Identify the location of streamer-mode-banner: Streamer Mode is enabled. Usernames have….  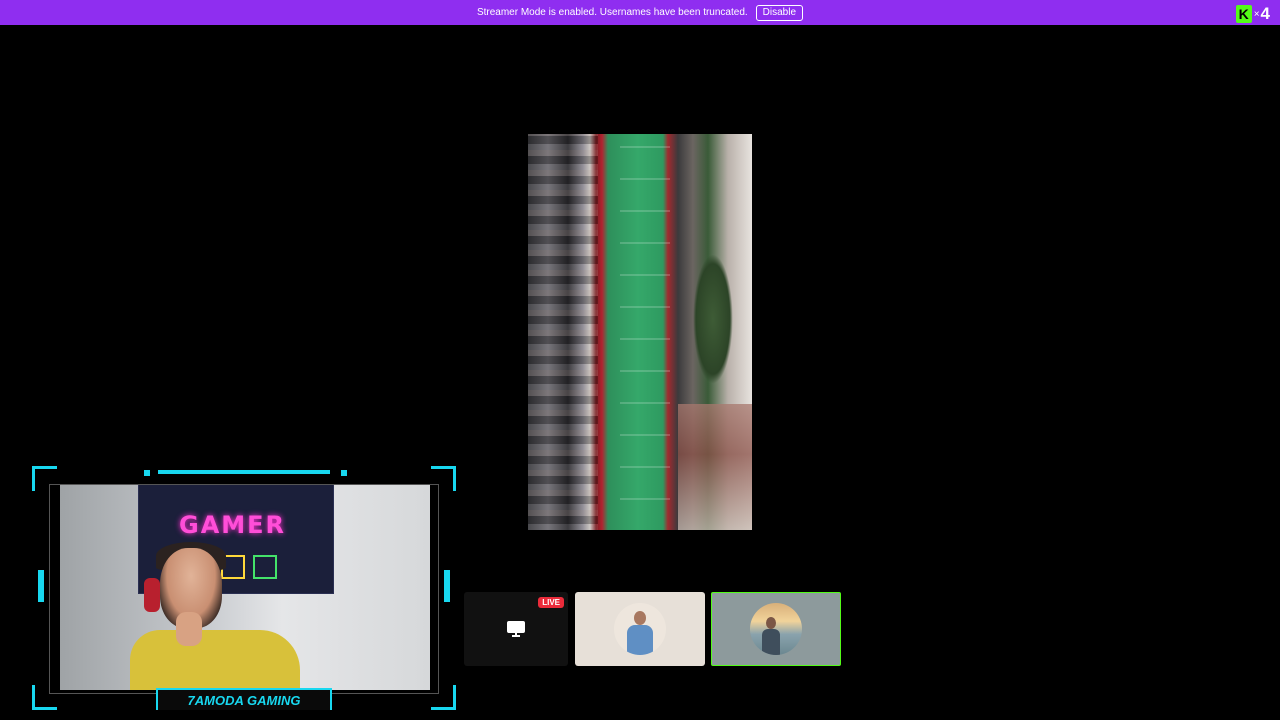
(640, 12).